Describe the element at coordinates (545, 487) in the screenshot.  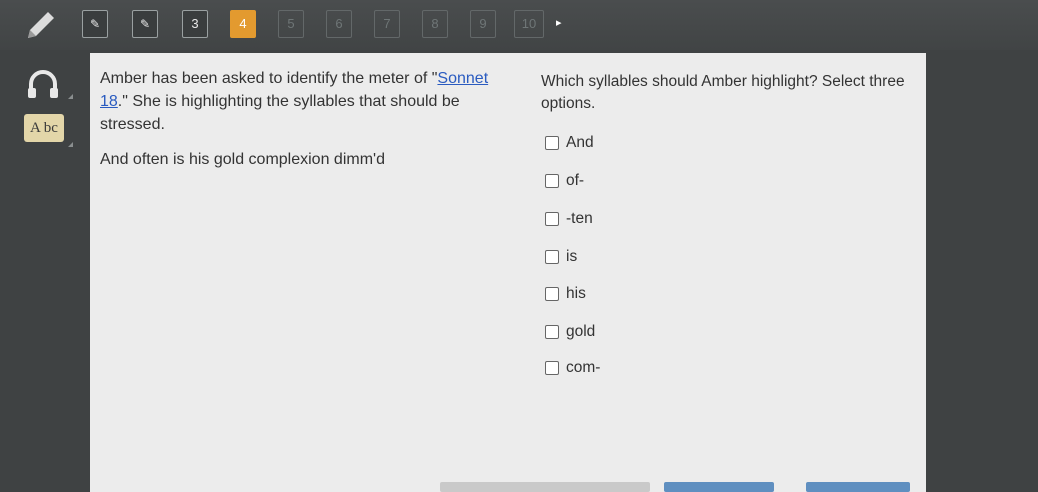
I see `bottom-bar-left` at that location.